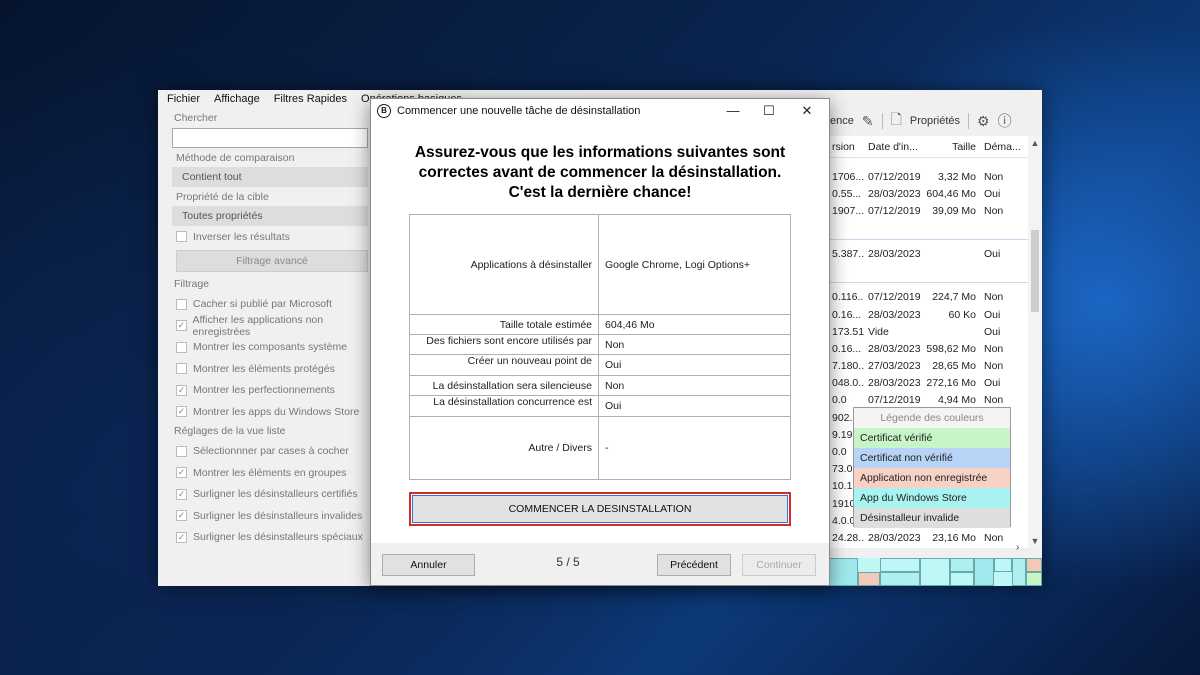  What do you see at coordinates (1035, 342) in the screenshot?
I see `vertical-scrollbar: ▲ ▼` at bounding box center [1035, 342].